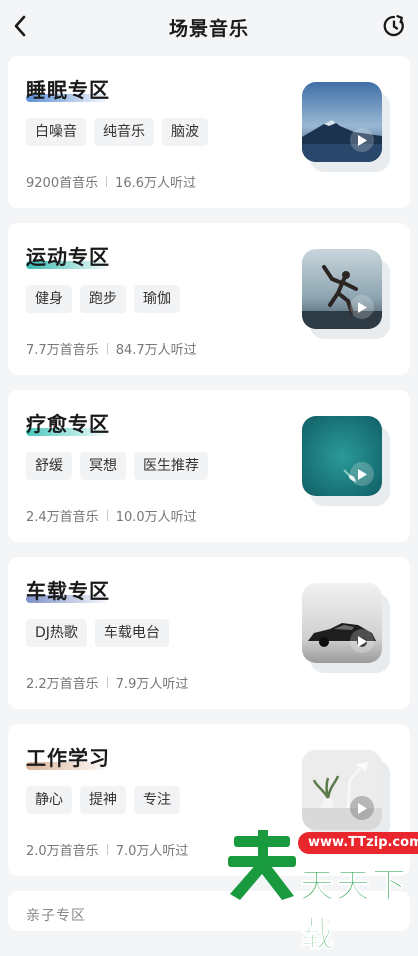 This screenshot has width=418, height=956. What do you see at coordinates (62, 350) in the screenshot?
I see `song-count: 7.7万首音乐` at bounding box center [62, 350].